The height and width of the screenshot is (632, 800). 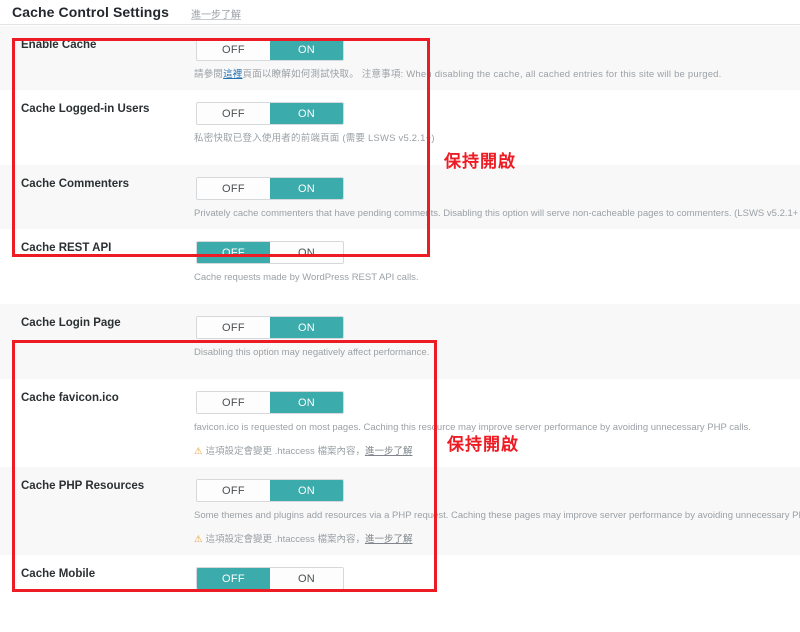 What do you see at coordinates (85, 109) in the screenshot?
I see `setting-label-cache-logged-in-users: Cache Logged-in Users` at bounding box center [85, 109].